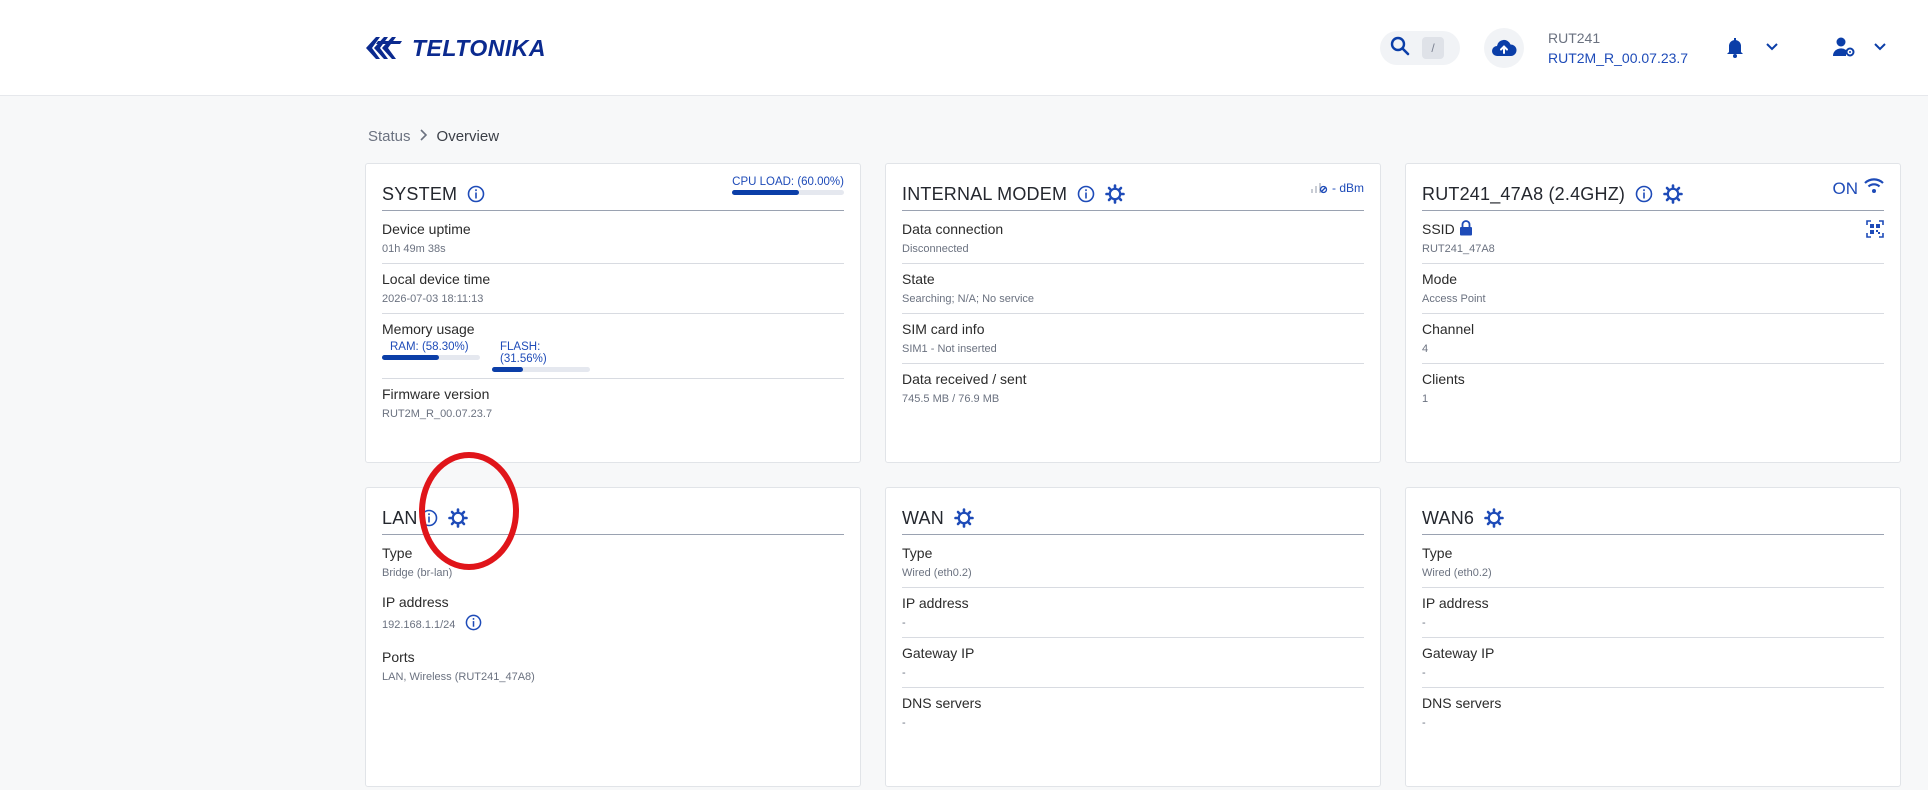  Describe the element at coordinates (389, 136) in the screenshot. I see `breadcrumb-status: Status` at that location.